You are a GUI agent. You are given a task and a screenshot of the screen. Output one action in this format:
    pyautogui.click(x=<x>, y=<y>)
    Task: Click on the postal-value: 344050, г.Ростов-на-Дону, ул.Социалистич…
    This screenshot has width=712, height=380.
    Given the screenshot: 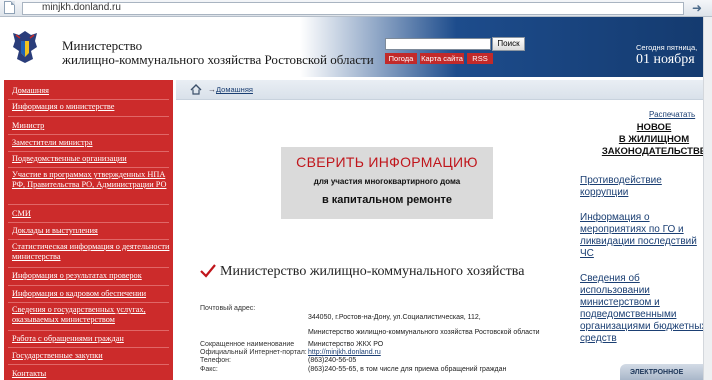 What is the action you would take?
    pyautogui.click(x=394, y=317)
    